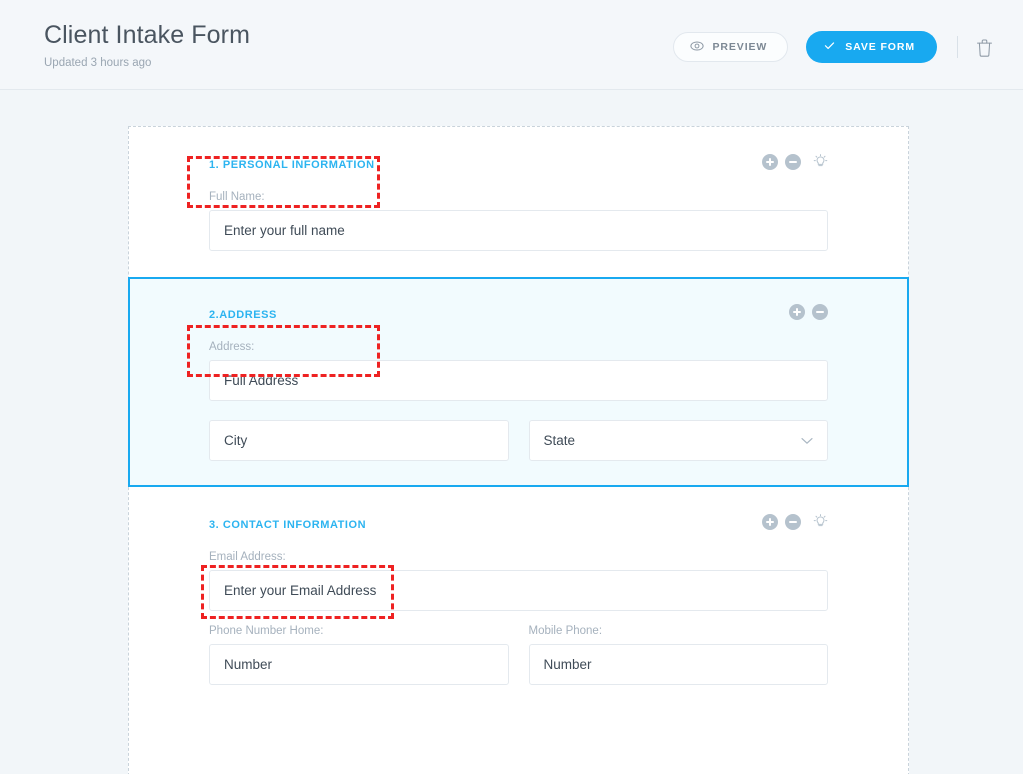  What do you see at coordinates (232, 347) in the screenshot?
I see `field-label: Address:` at bounding box center [232, 347].